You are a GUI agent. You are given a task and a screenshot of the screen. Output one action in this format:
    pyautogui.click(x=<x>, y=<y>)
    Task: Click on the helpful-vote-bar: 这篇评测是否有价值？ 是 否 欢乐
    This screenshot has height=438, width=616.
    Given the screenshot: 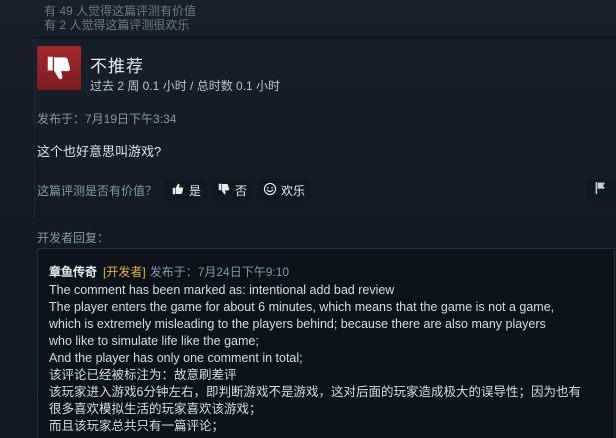 What is the action you would take?
    pyautogui.click(x=176, y=190)
    